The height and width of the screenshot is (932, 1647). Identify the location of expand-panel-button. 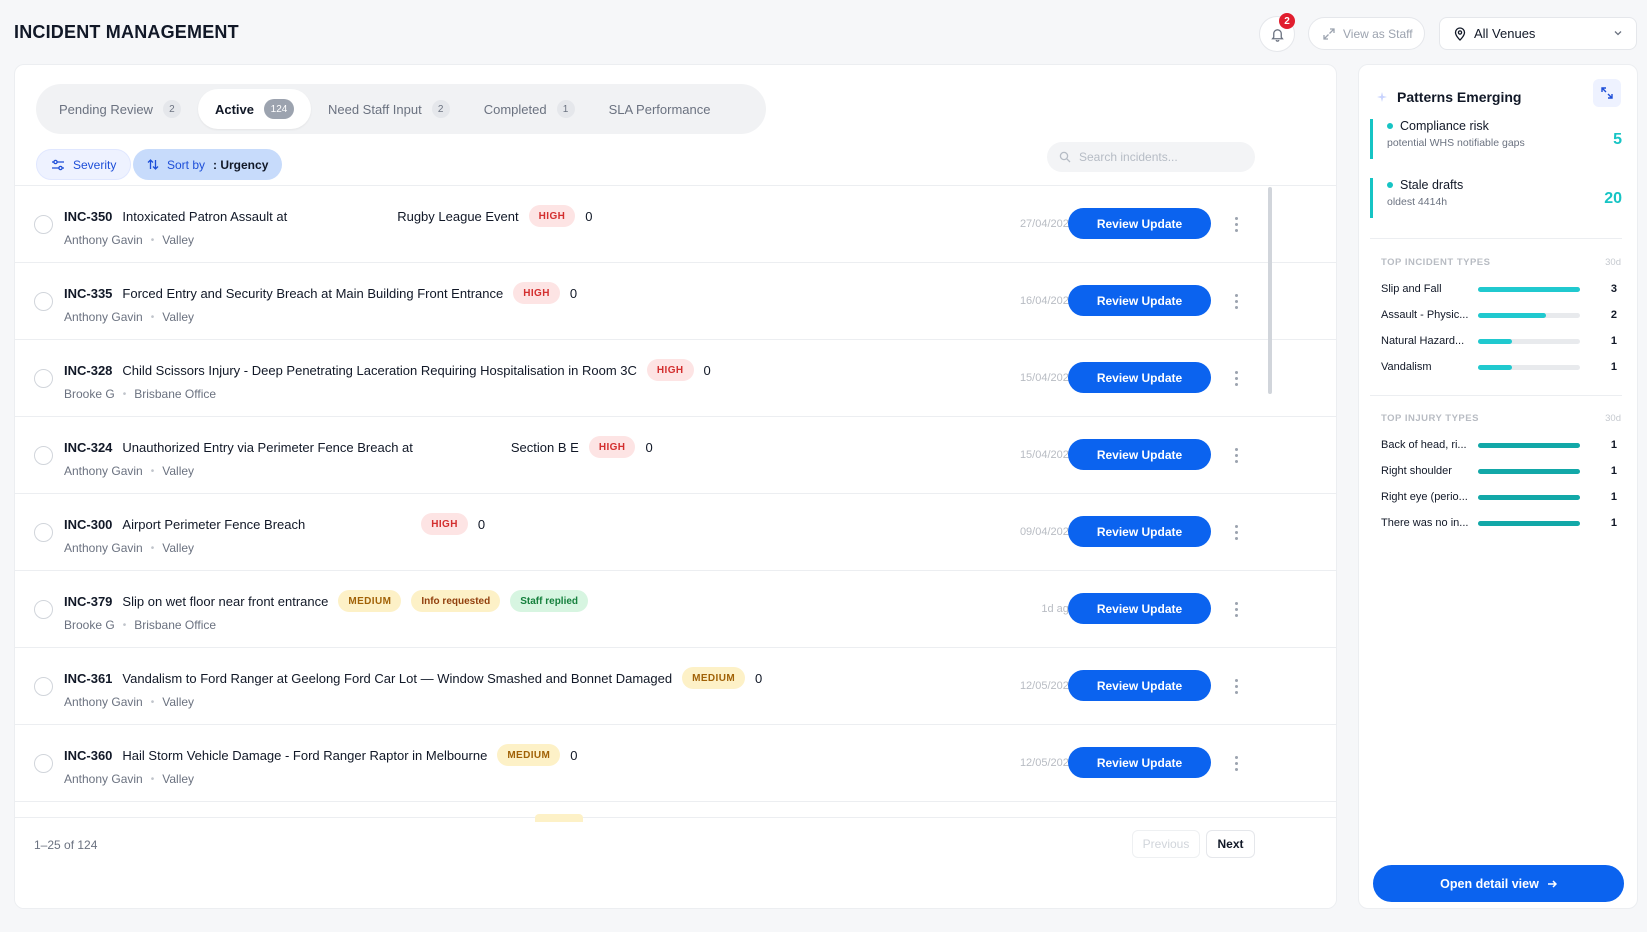
(1607, 93).